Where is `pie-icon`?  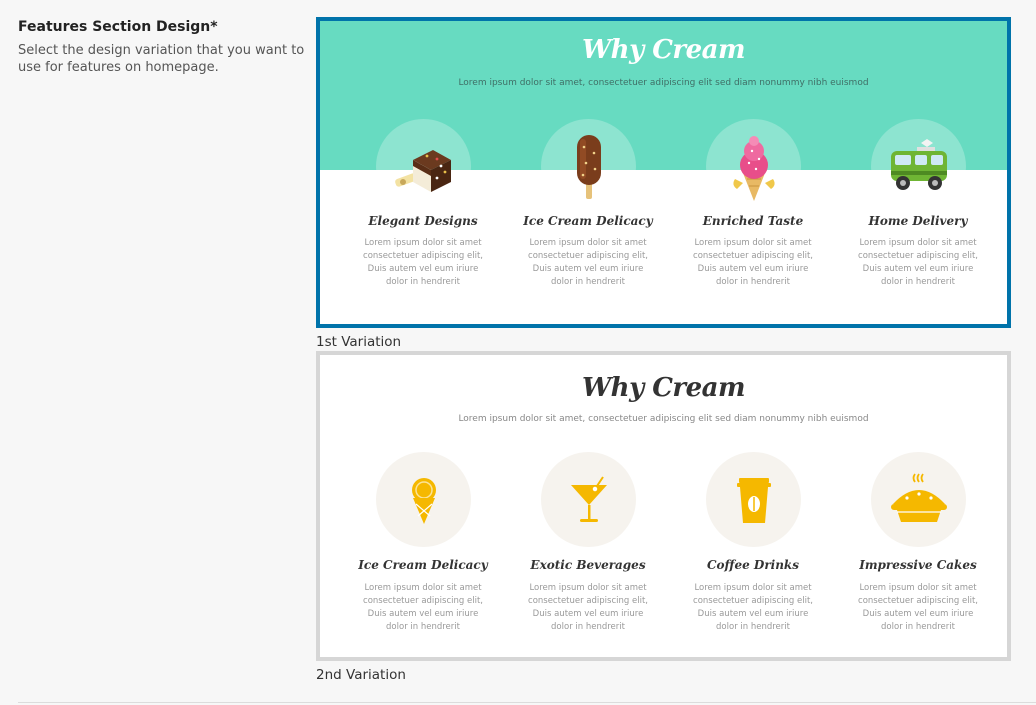 pie-icon is located at coordinates (918, 499).